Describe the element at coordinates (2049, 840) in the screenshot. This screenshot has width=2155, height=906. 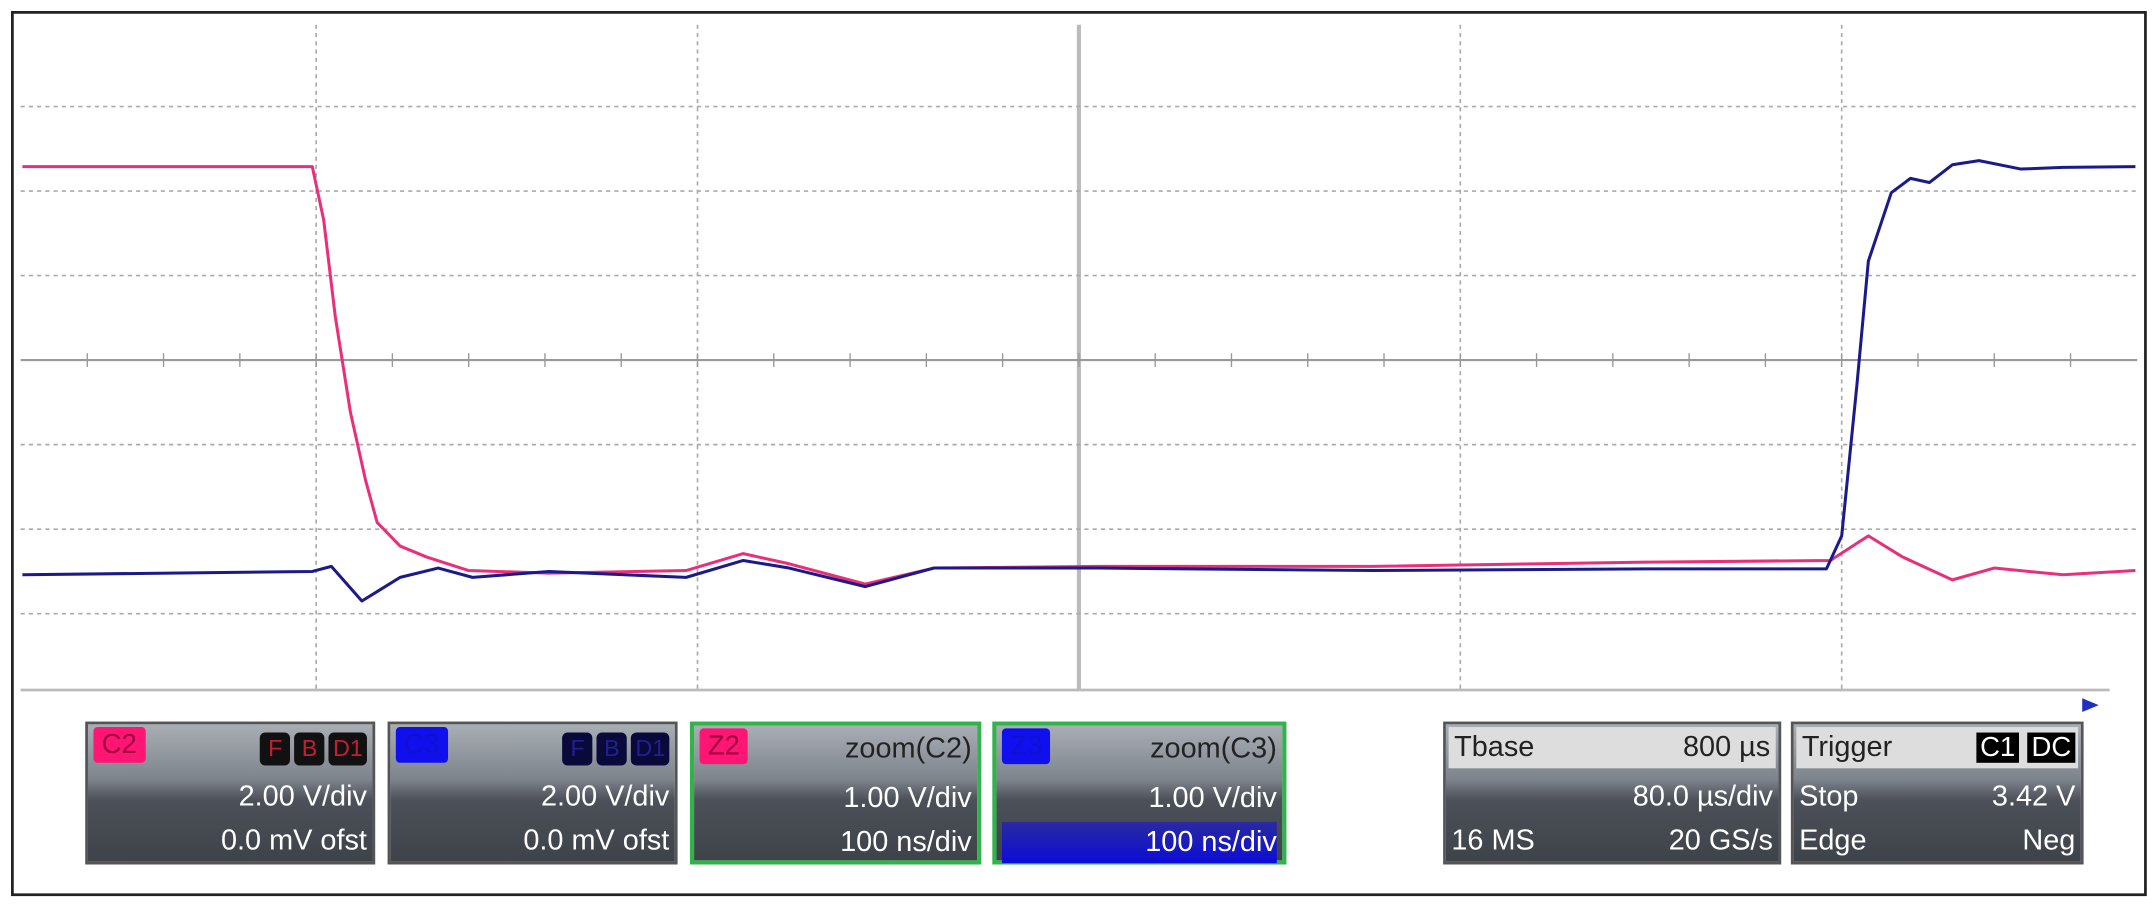
I see `trigger-slope: Neg` at that location.